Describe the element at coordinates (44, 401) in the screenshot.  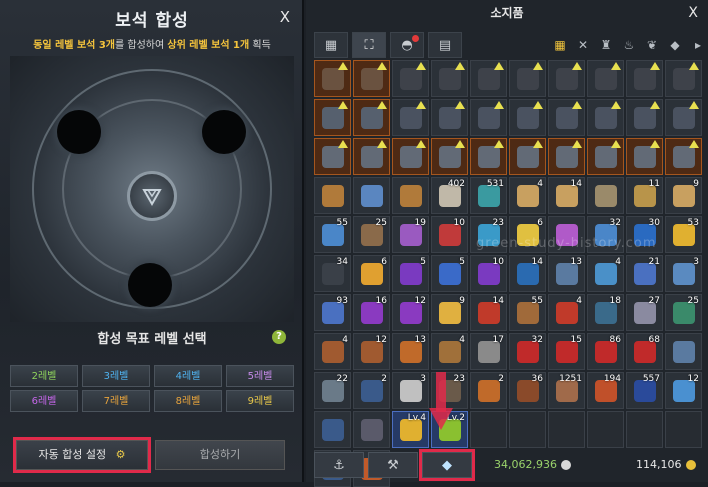
I see `level-6-button: 6레벨` at that location.